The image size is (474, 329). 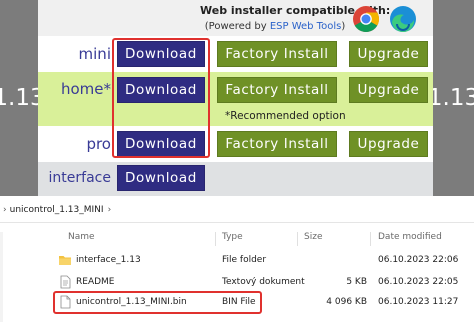 What do you see at coordinates (161, 98) in the screenshot?
I see `download-highlight-box` at bounding box center [161, 98].